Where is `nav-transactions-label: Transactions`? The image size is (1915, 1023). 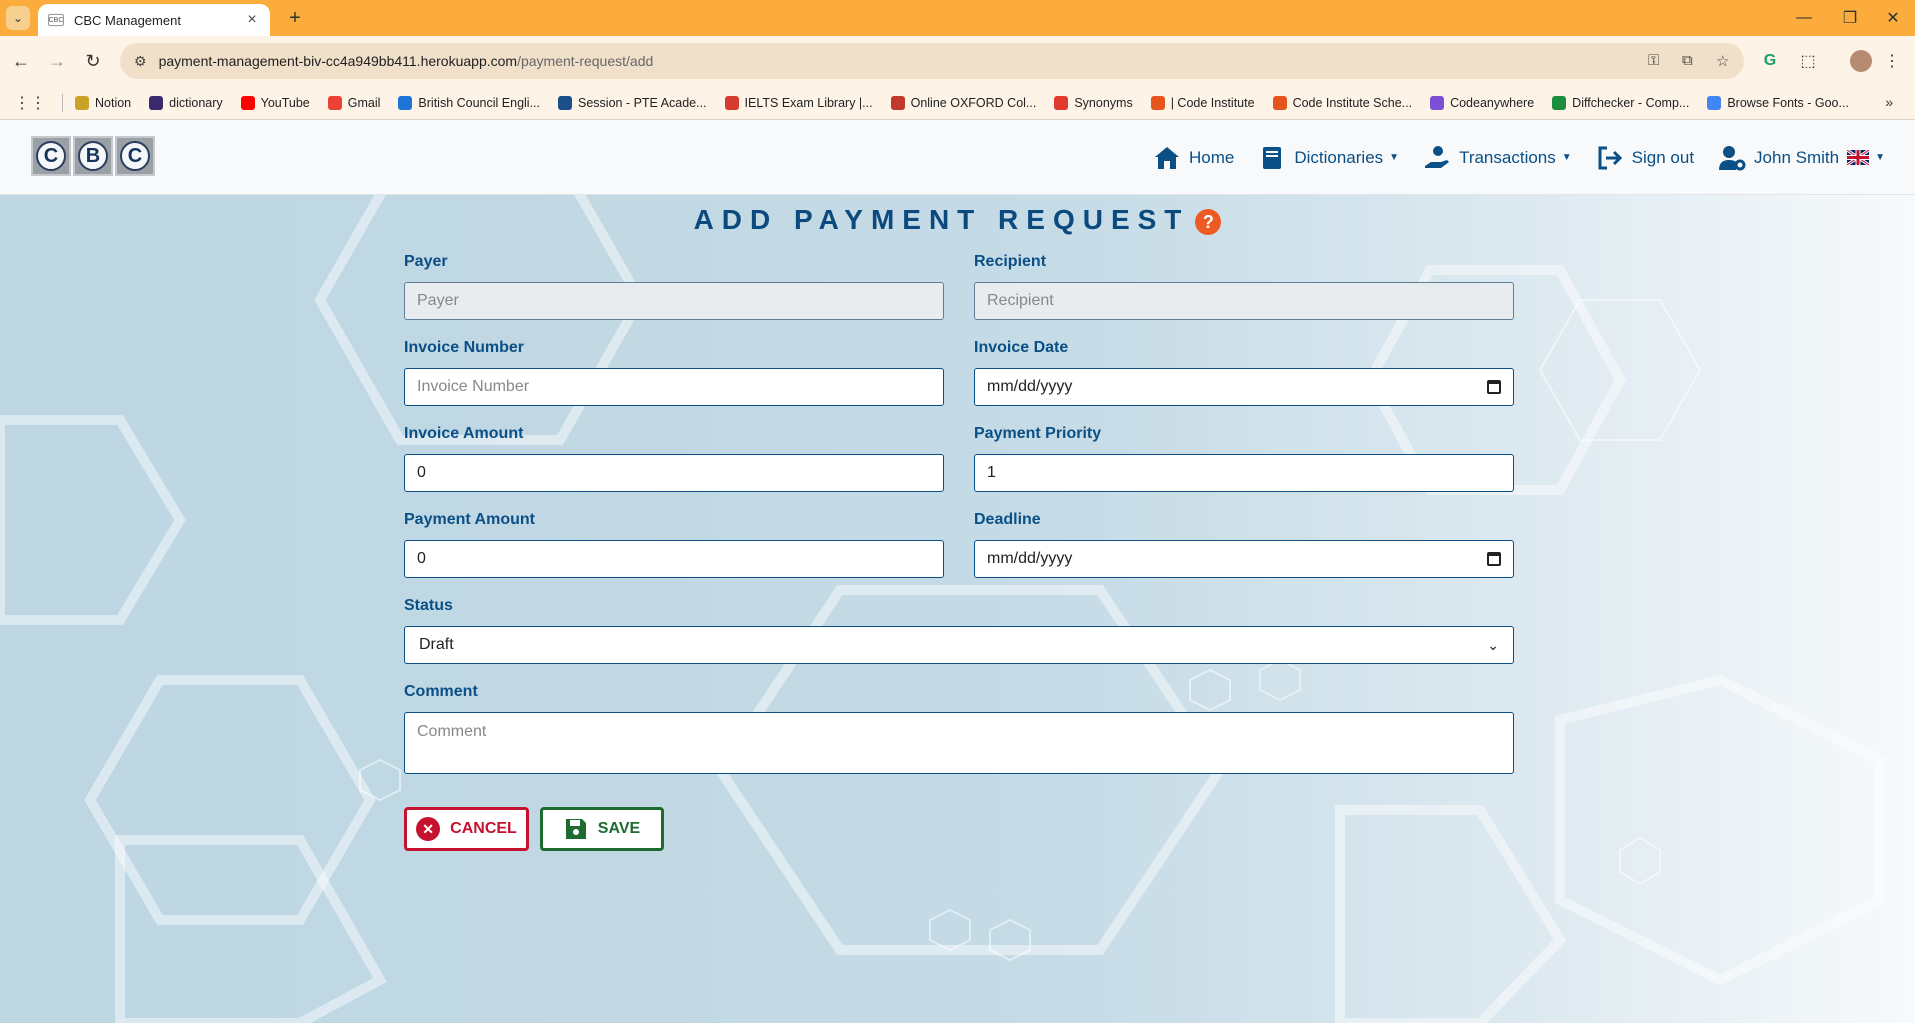
nav-transactions-label: Transactions is located at coordinates (1507, 157).